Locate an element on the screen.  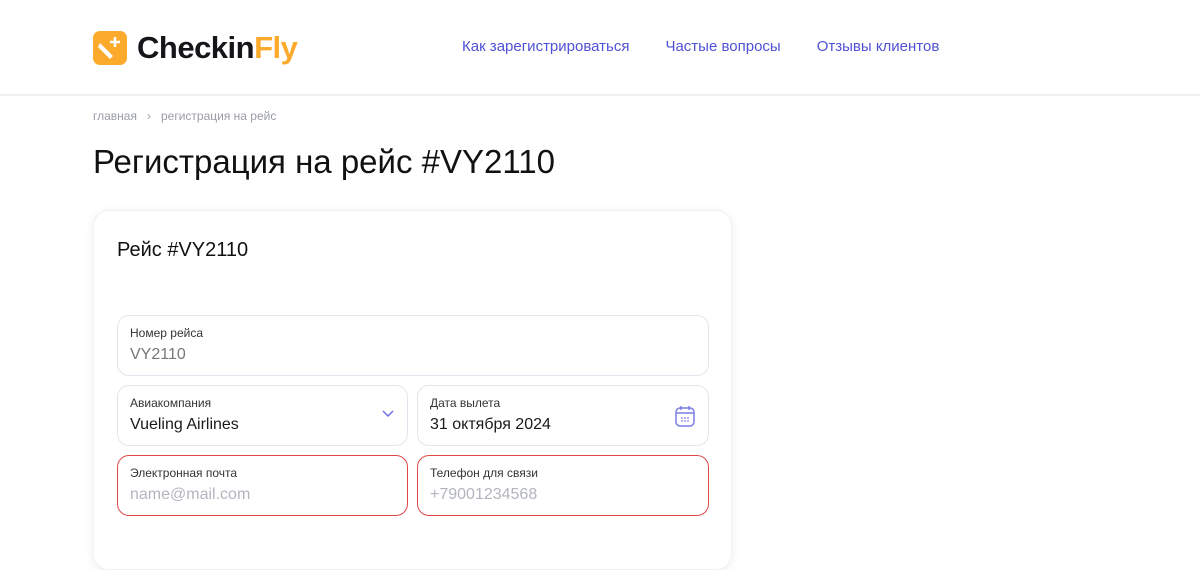
card-title: Рейс #VY2110 is located at coordinates (183, 250).